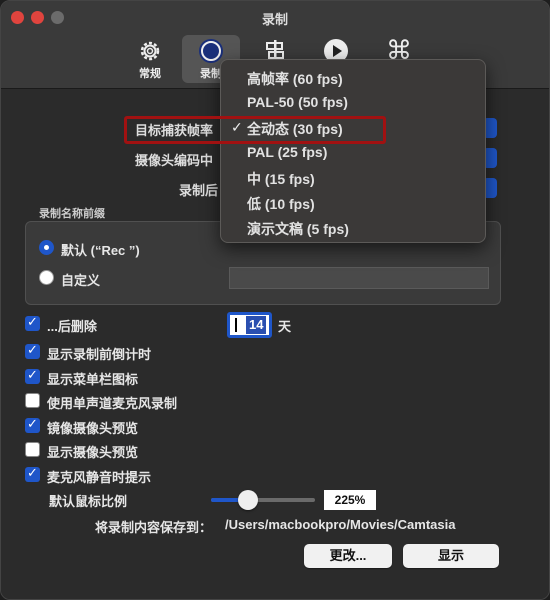  What do you see at coordinates (359, 278) in the screenshot?
I see `custom-prefix-input` at bounding box center [359, 278].